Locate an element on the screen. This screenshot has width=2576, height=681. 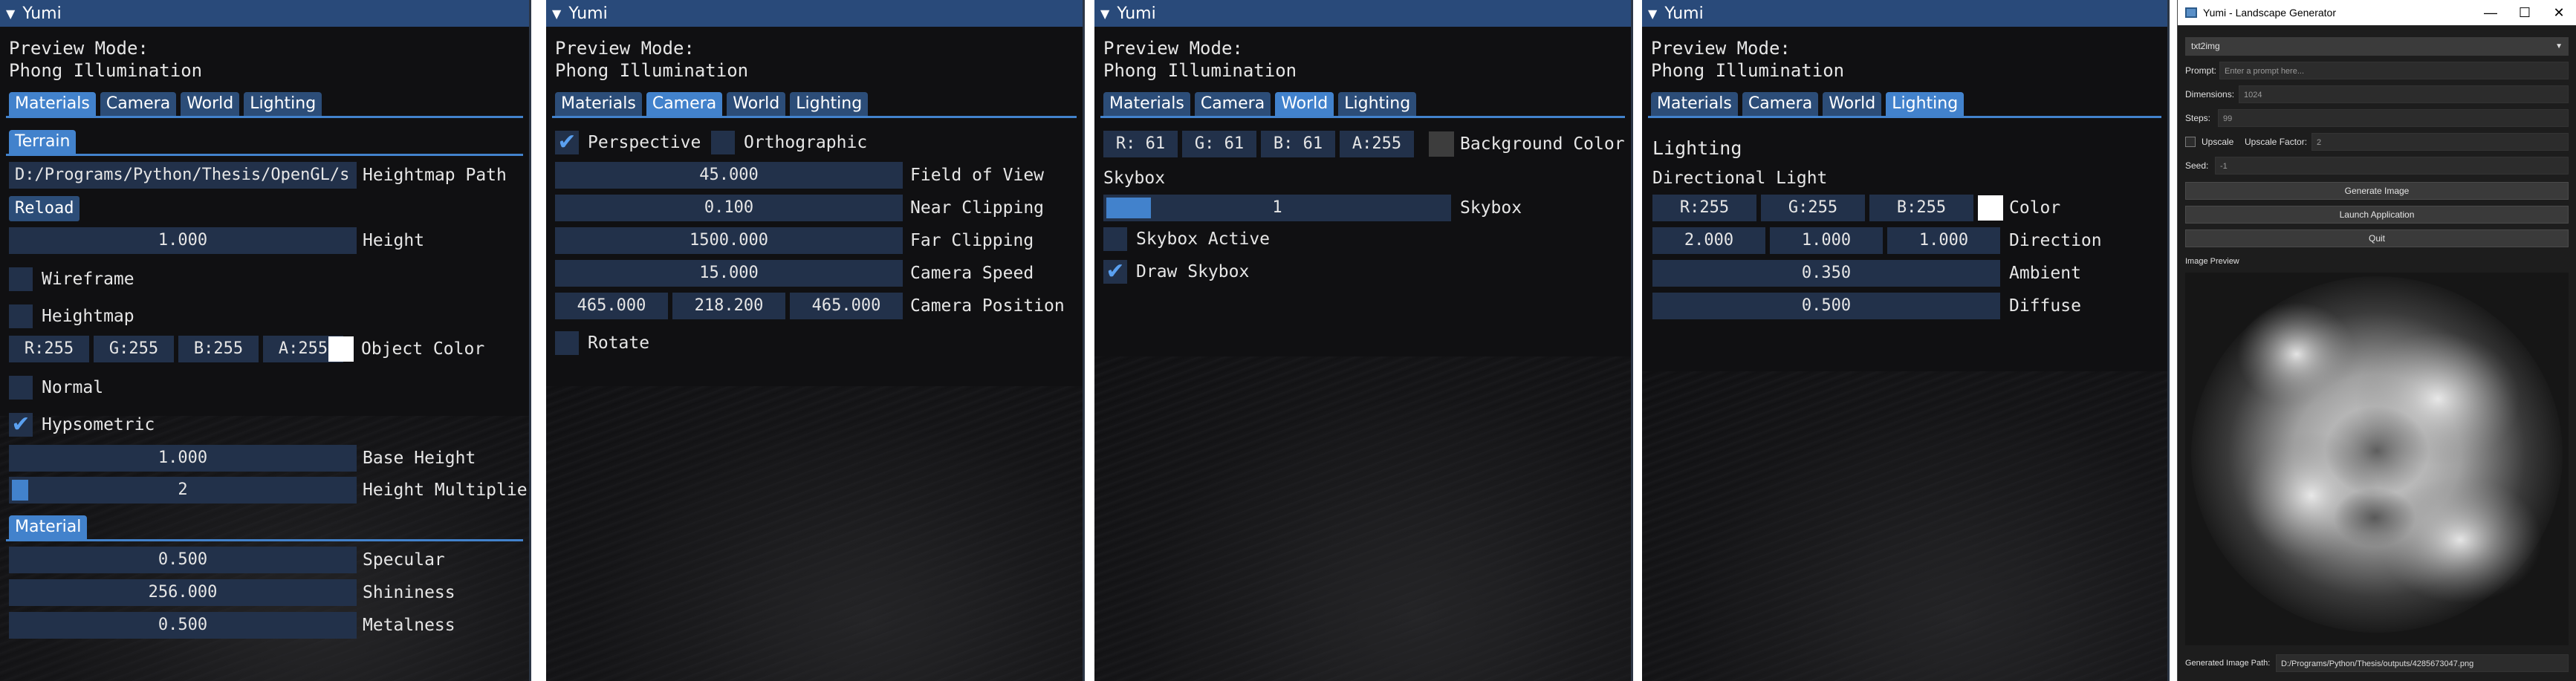
rotate-checkbox is located at coordinates (567, 343).